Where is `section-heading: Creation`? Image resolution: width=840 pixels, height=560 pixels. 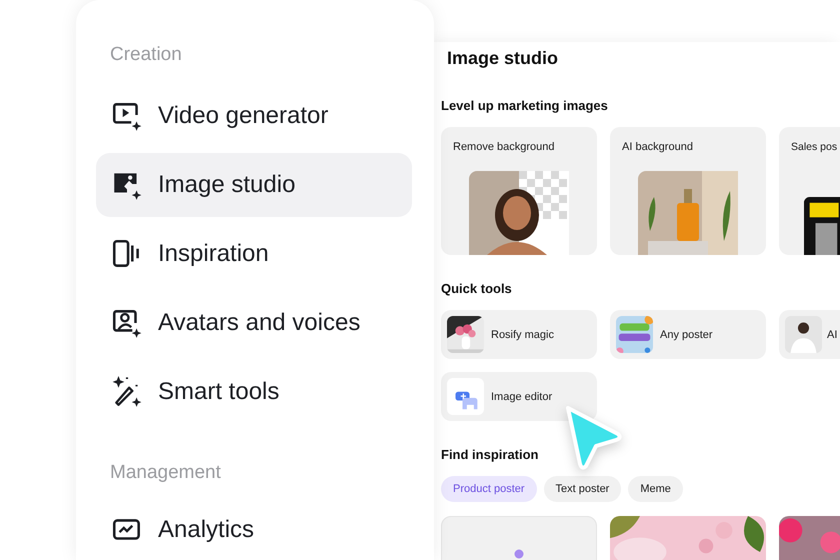
section-heading: Creation is located at coordinates (146, 55).